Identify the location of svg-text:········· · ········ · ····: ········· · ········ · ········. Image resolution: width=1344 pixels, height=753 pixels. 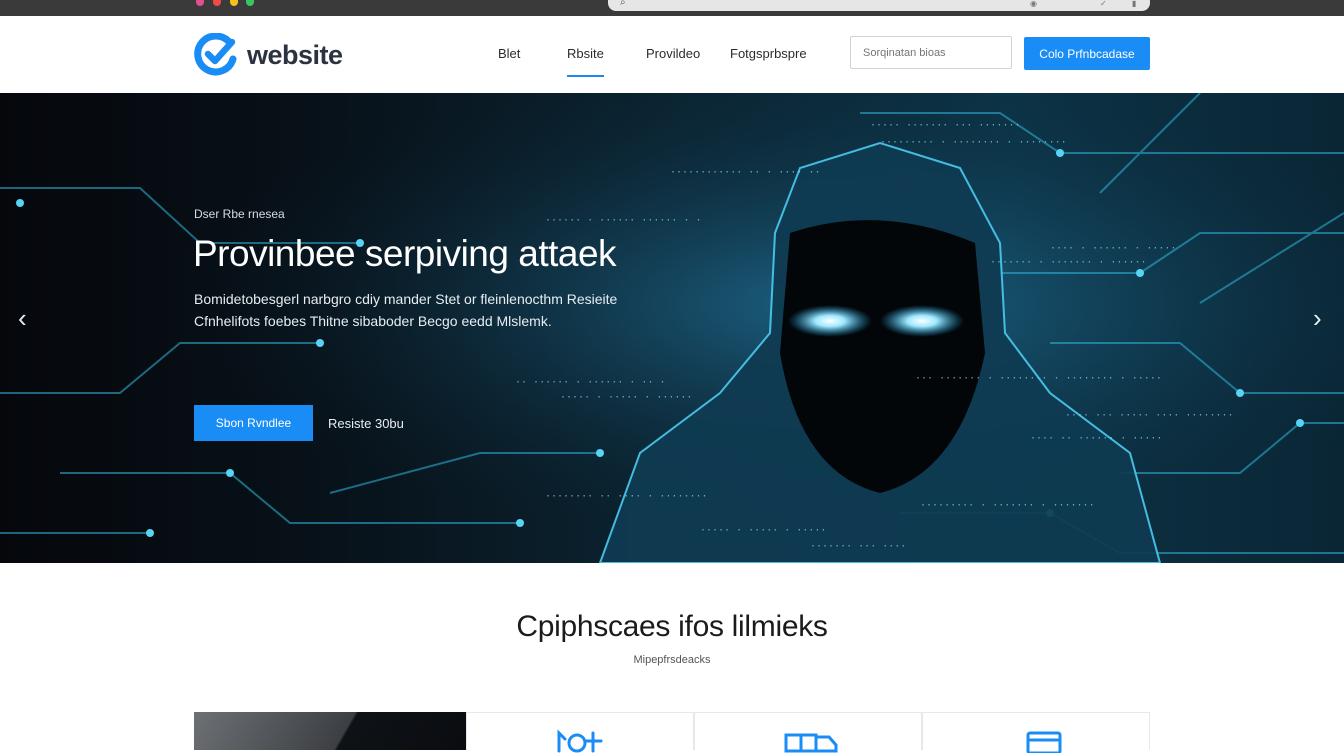
(973, 142).